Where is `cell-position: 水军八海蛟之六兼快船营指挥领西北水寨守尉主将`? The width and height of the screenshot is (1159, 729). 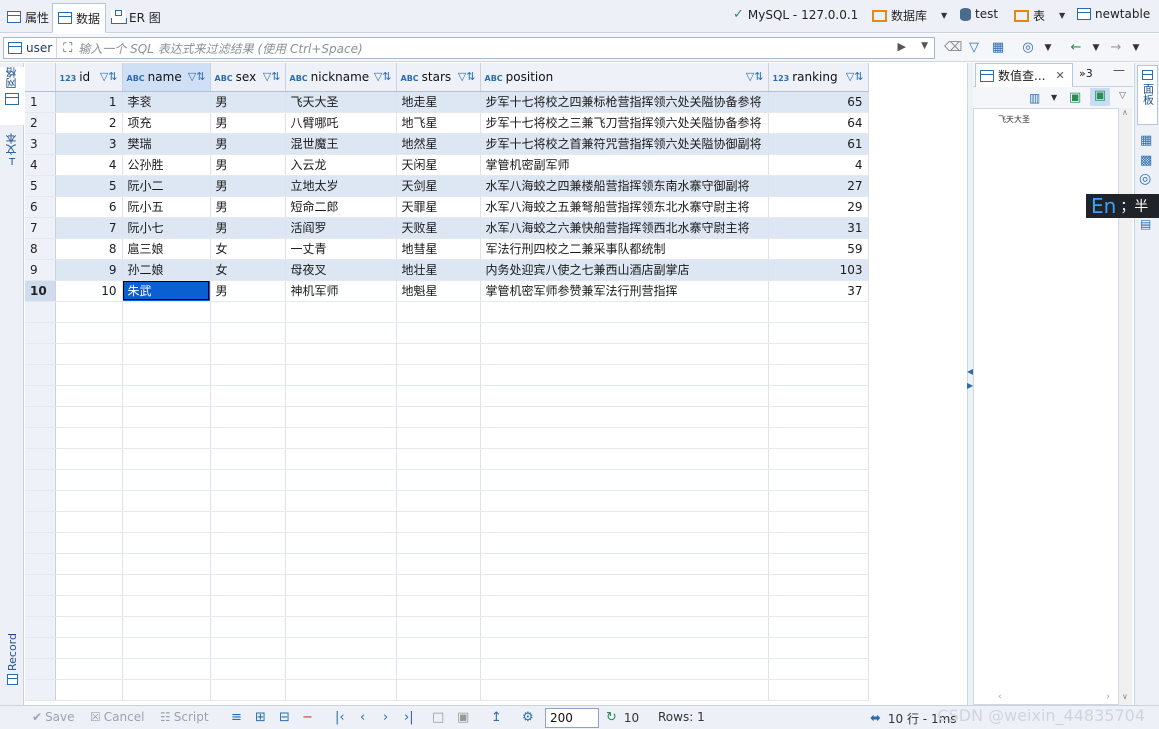
cell-position: 水军八海蛟之六兼快船营指挥领西北水寨守尉主将 is located at coordinates (624, 228).